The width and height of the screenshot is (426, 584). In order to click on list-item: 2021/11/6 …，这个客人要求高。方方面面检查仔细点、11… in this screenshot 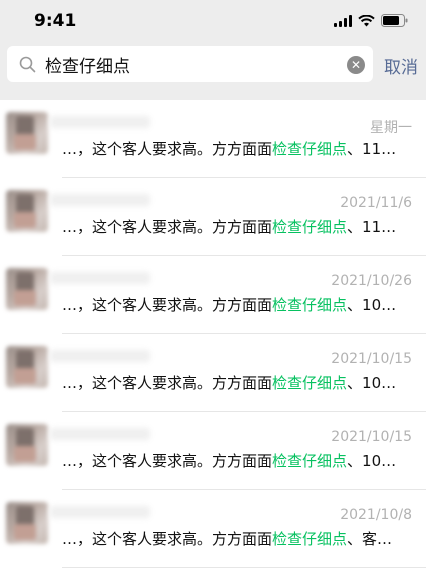, I will do `click(213, 217)`.